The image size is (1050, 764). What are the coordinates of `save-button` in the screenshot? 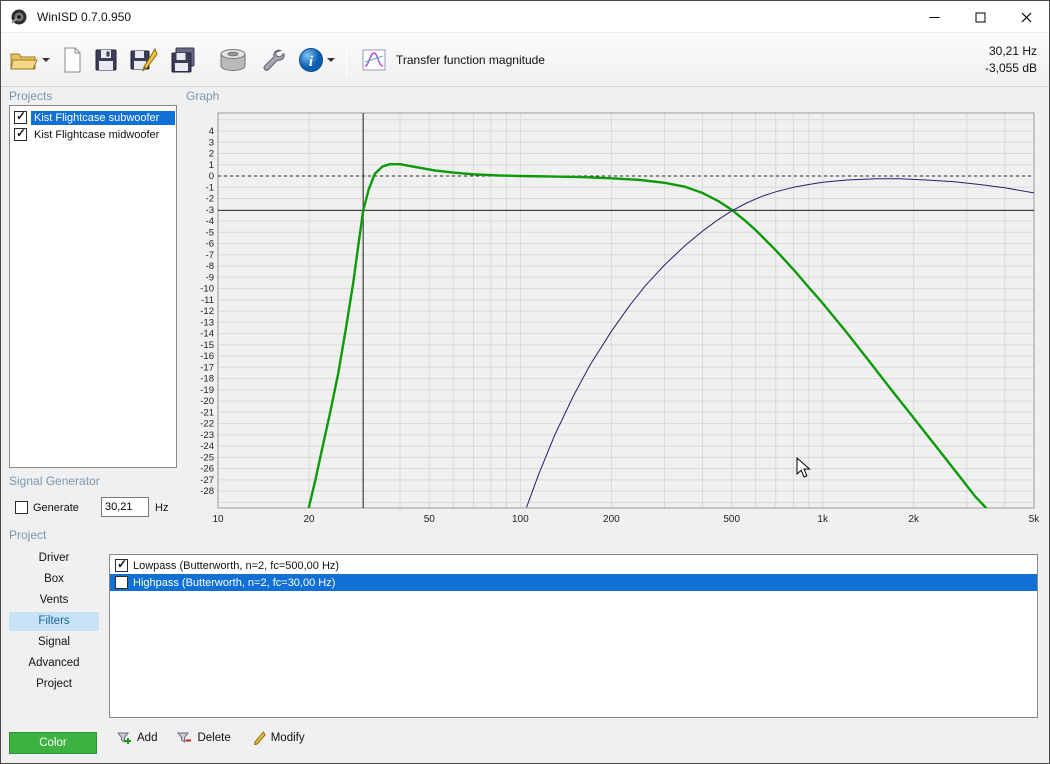 It's located at (106, 60).